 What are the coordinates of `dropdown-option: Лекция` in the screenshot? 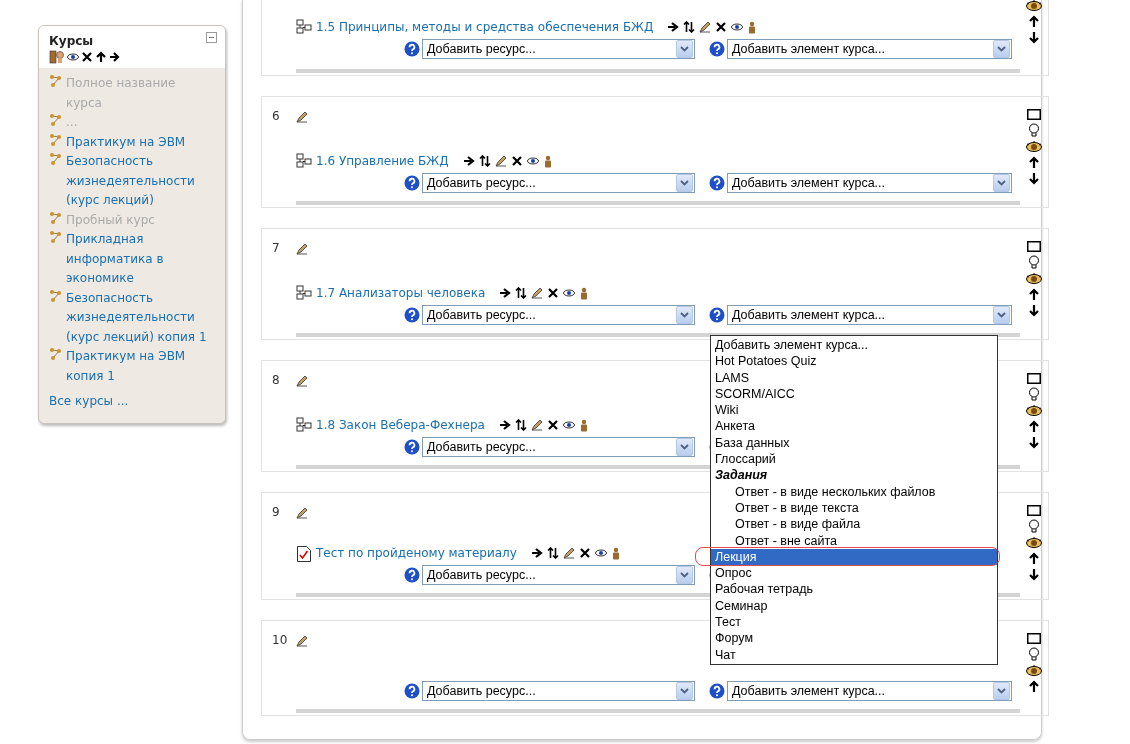 It's located at (854, 557).